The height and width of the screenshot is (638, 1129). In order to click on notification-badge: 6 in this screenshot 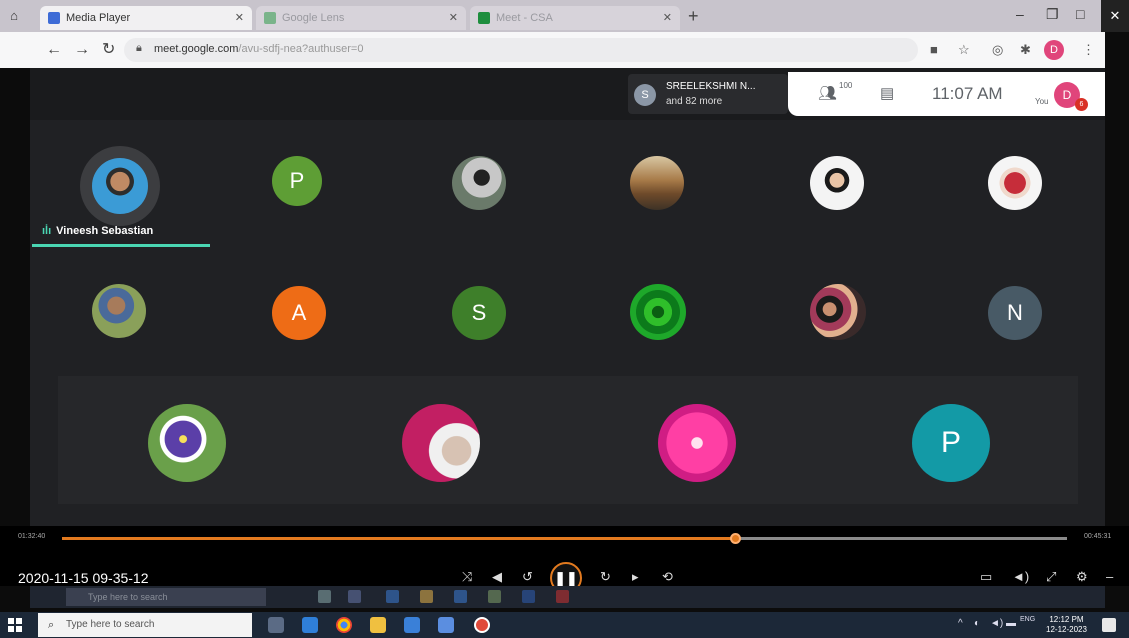, I will do `click(1081, 104)`.